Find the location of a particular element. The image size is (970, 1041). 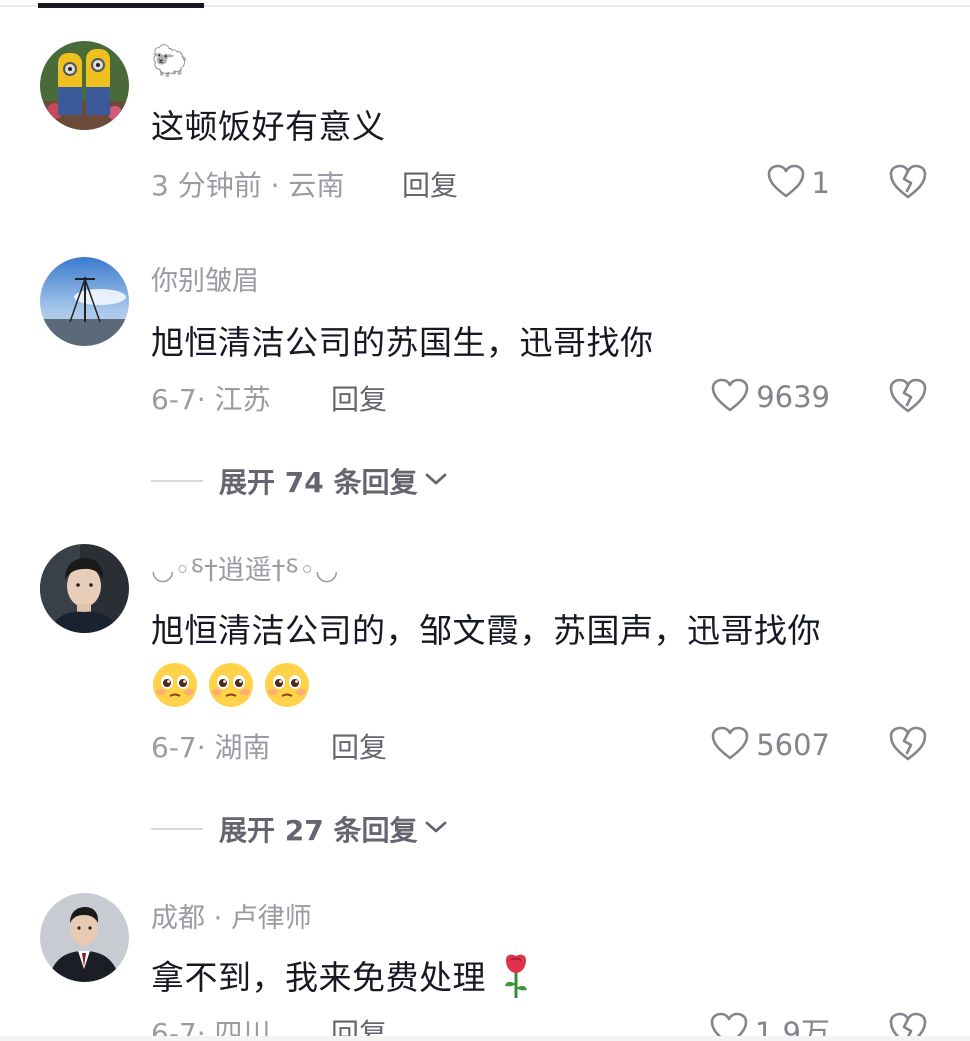

comment-text: 这顿饭好有意义 is located at coordinates (268, 126).